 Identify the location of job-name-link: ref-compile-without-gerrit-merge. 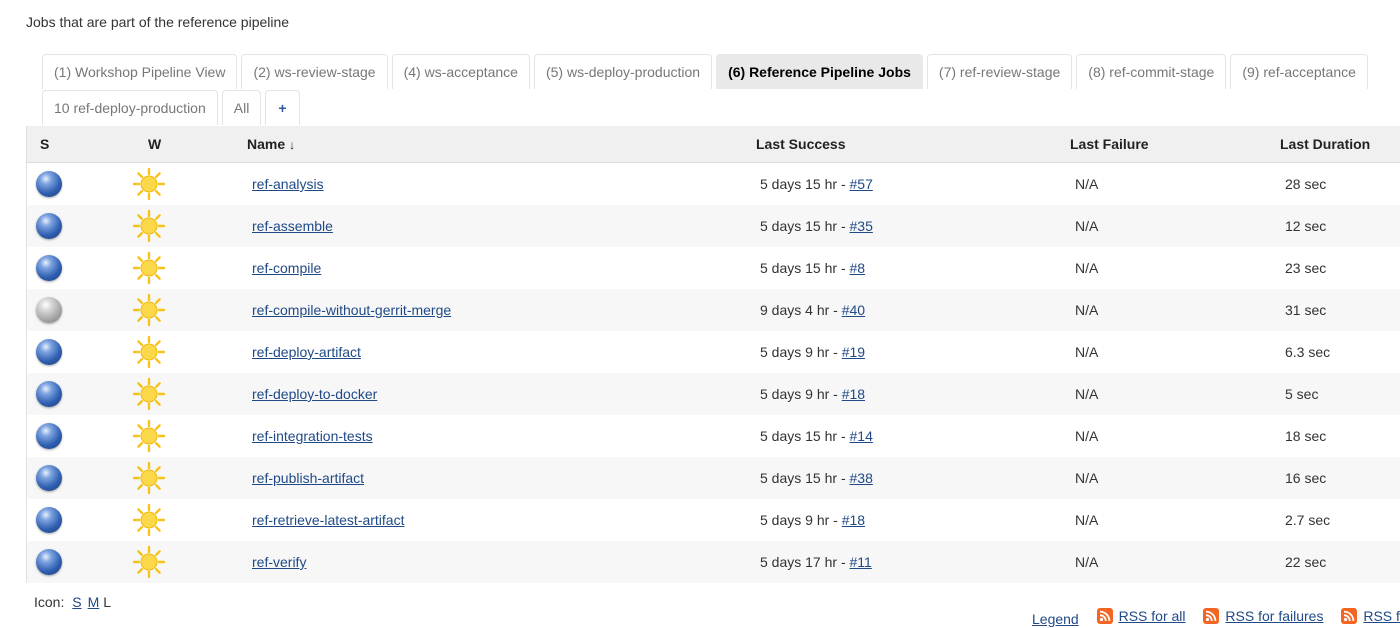
(351, 310).